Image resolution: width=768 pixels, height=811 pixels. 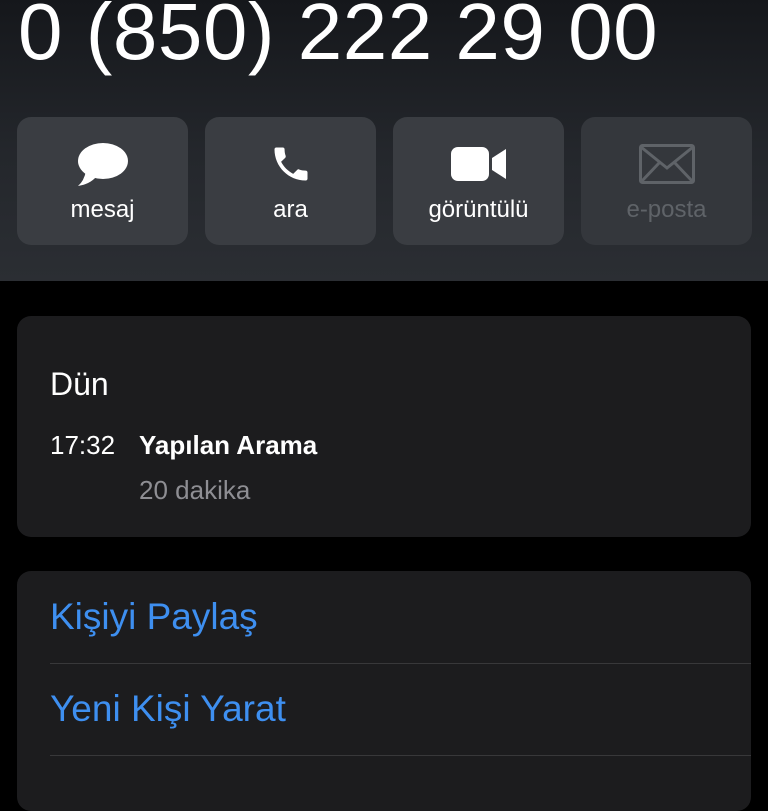 I want to click on call-button: ara, so click(x=290, y=181).